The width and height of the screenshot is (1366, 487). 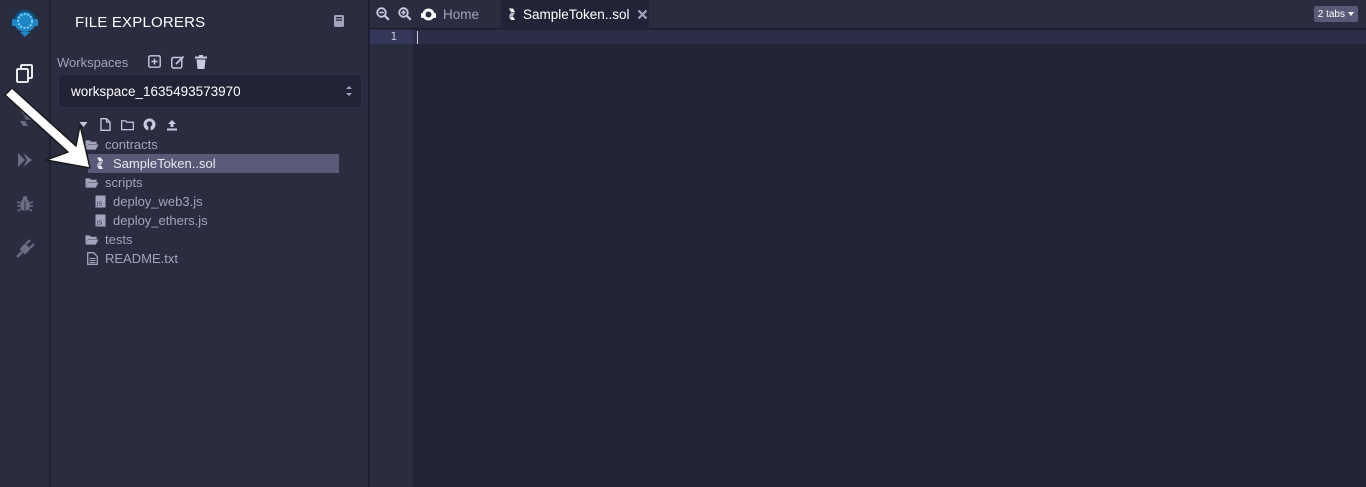 What do you see at coordinates (92, 259) in the screenshot?
I see `text-file-icon` at bounding box center [92, 259].